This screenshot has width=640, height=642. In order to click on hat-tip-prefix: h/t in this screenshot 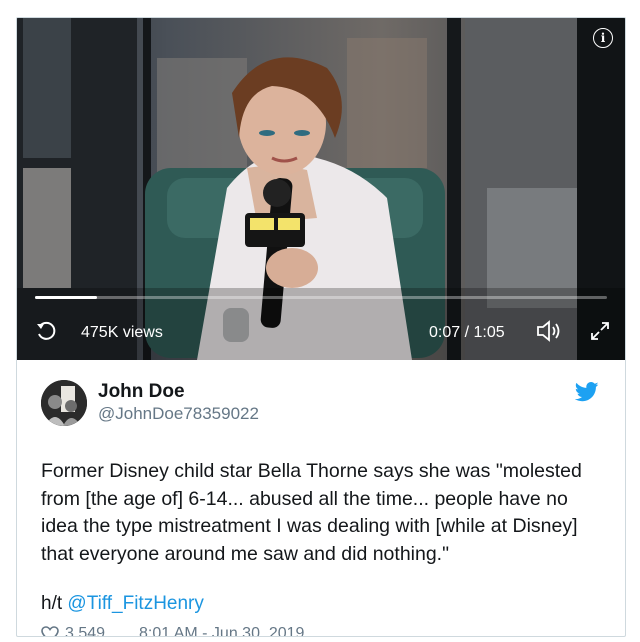, I will do `click(52, 603)`.